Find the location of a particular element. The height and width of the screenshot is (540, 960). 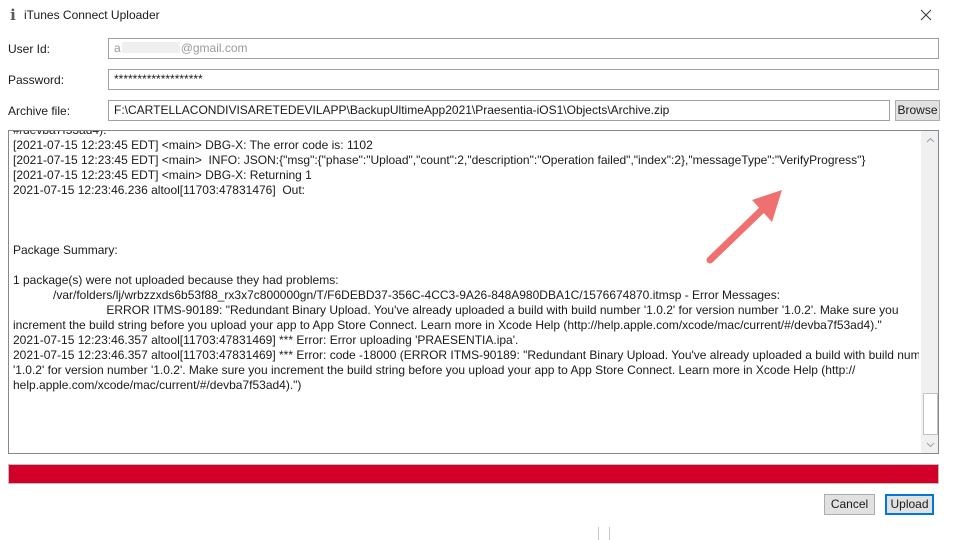

upload-button: Upload is located at coordinates (909, 504).